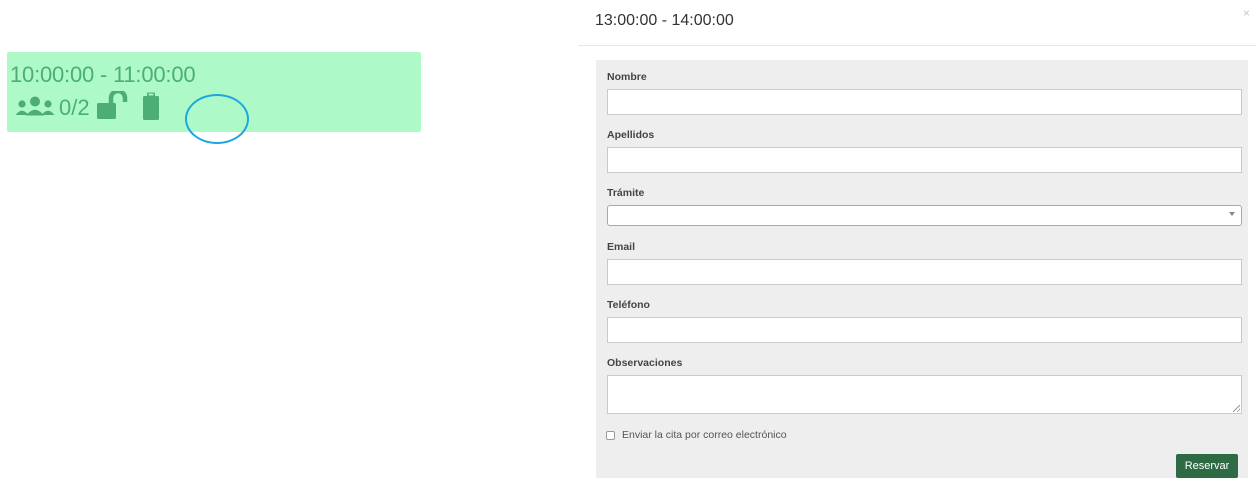 The width and height of the screenshot is (1256, 478). What do you see at coordinates (704, 435) in the screenshot?
I see `send-email-label: Enviar la cita por correo electrónico` at bounding box center [704, 435].